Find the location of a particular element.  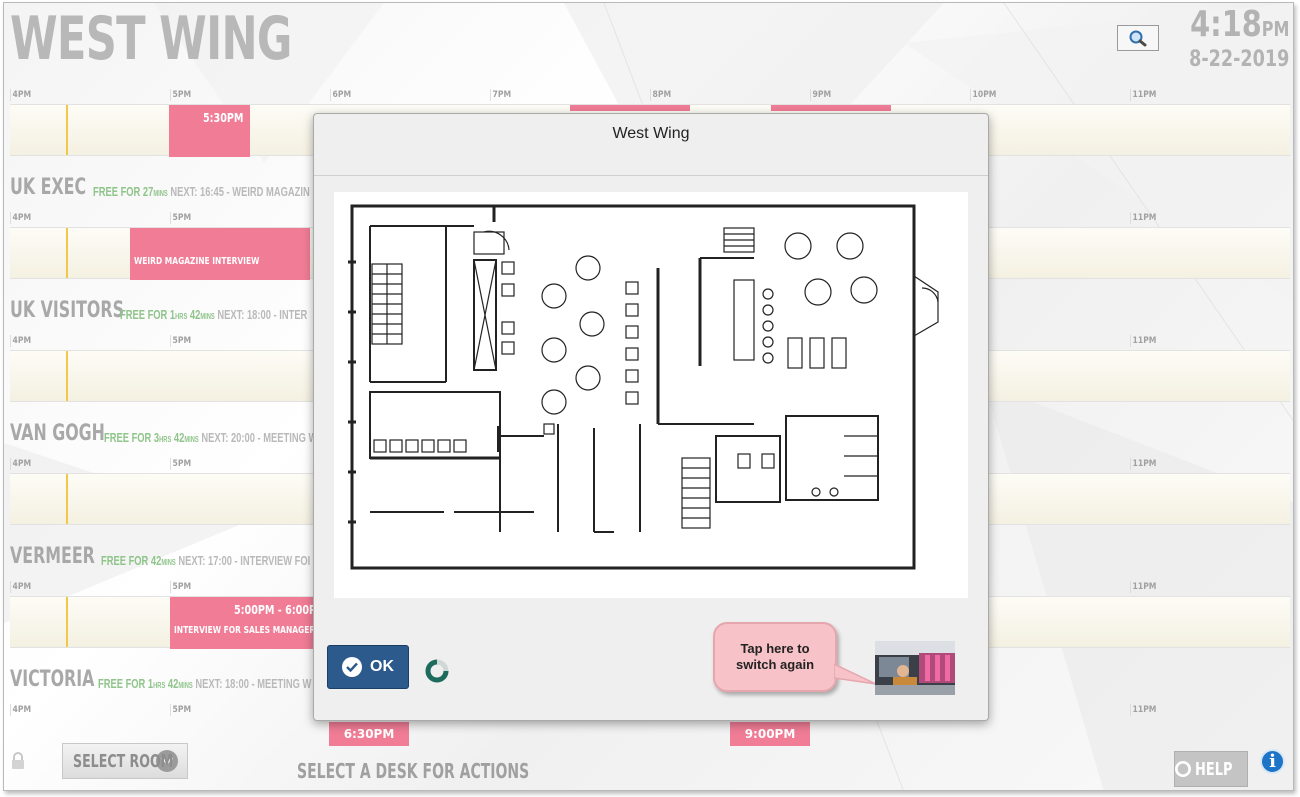

tick-label: 10PM is located at coordinates (983, 95).